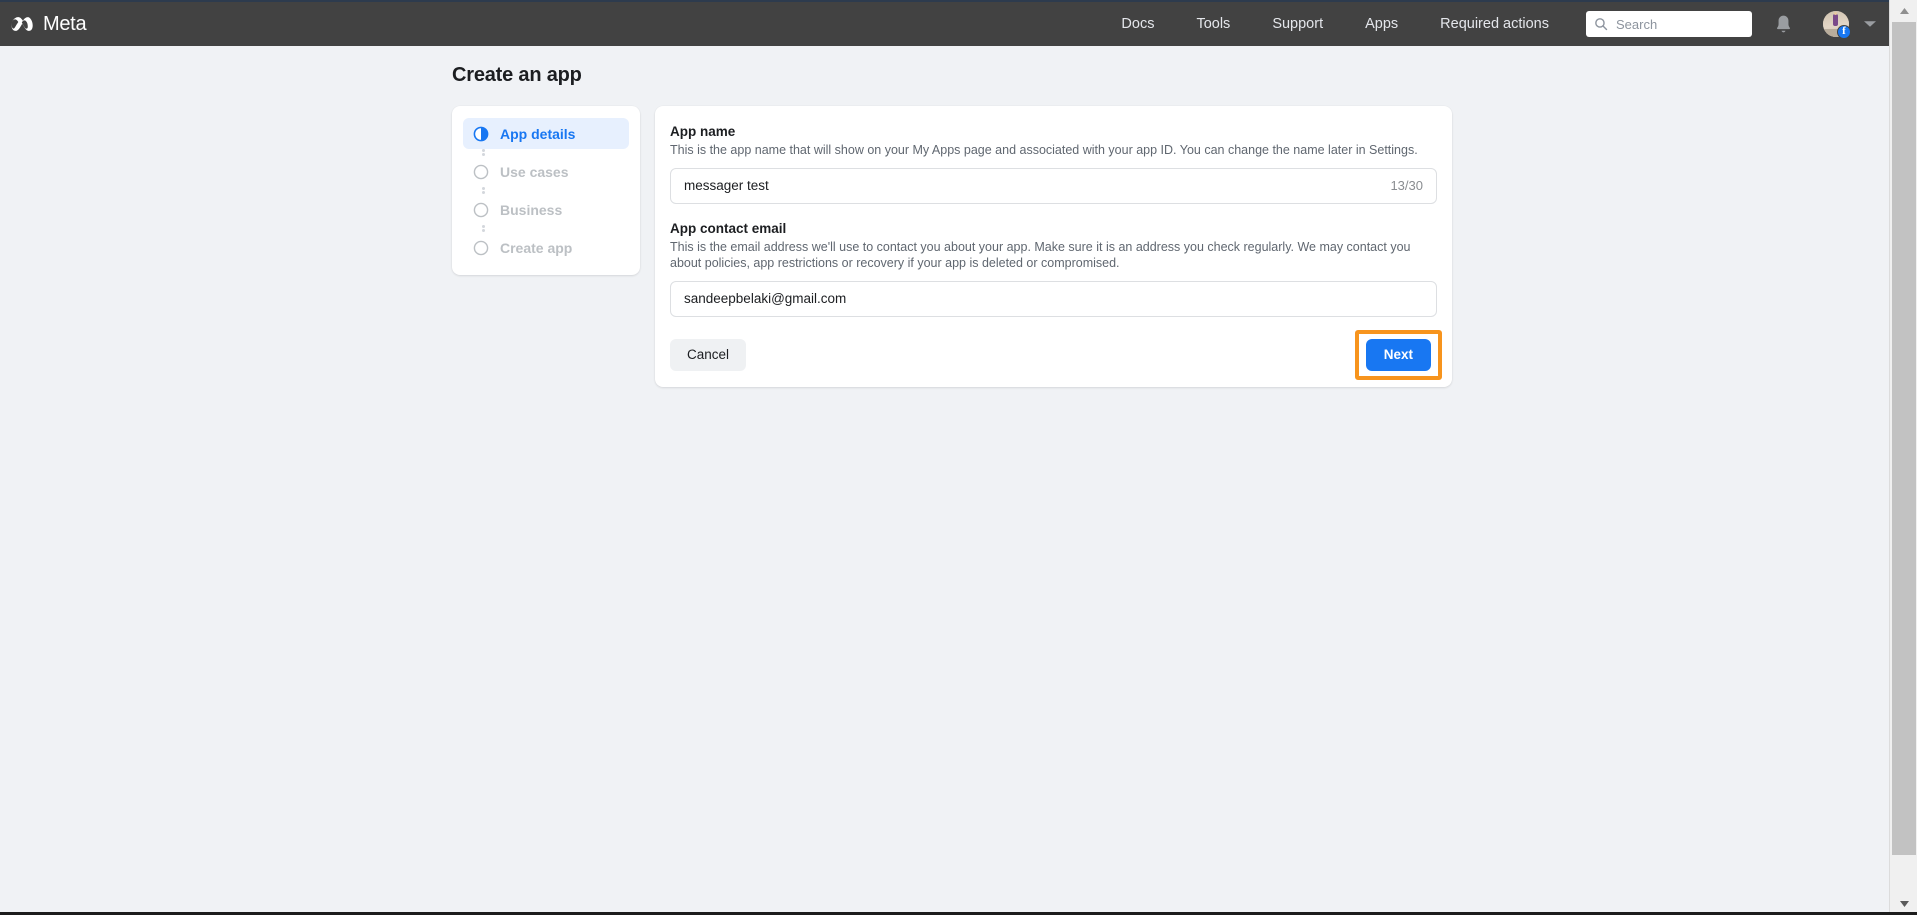 This screenshot has width=1917, height=915. I want to click on step-create-app: Create app, so click(546, 247).